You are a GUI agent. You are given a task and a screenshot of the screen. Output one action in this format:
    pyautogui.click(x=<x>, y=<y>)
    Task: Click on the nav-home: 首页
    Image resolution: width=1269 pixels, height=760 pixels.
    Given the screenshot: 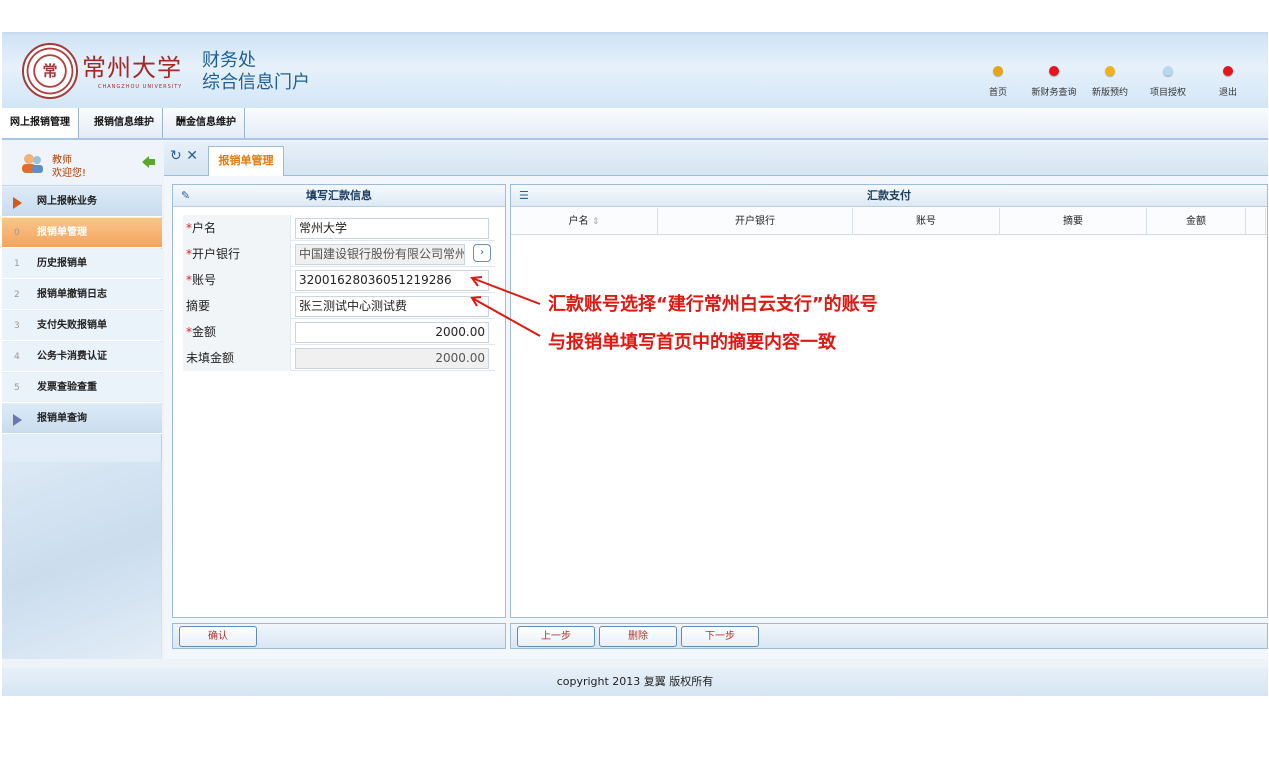 What is the action you would take?
    pyautogui.click(x=998, y=80)
    